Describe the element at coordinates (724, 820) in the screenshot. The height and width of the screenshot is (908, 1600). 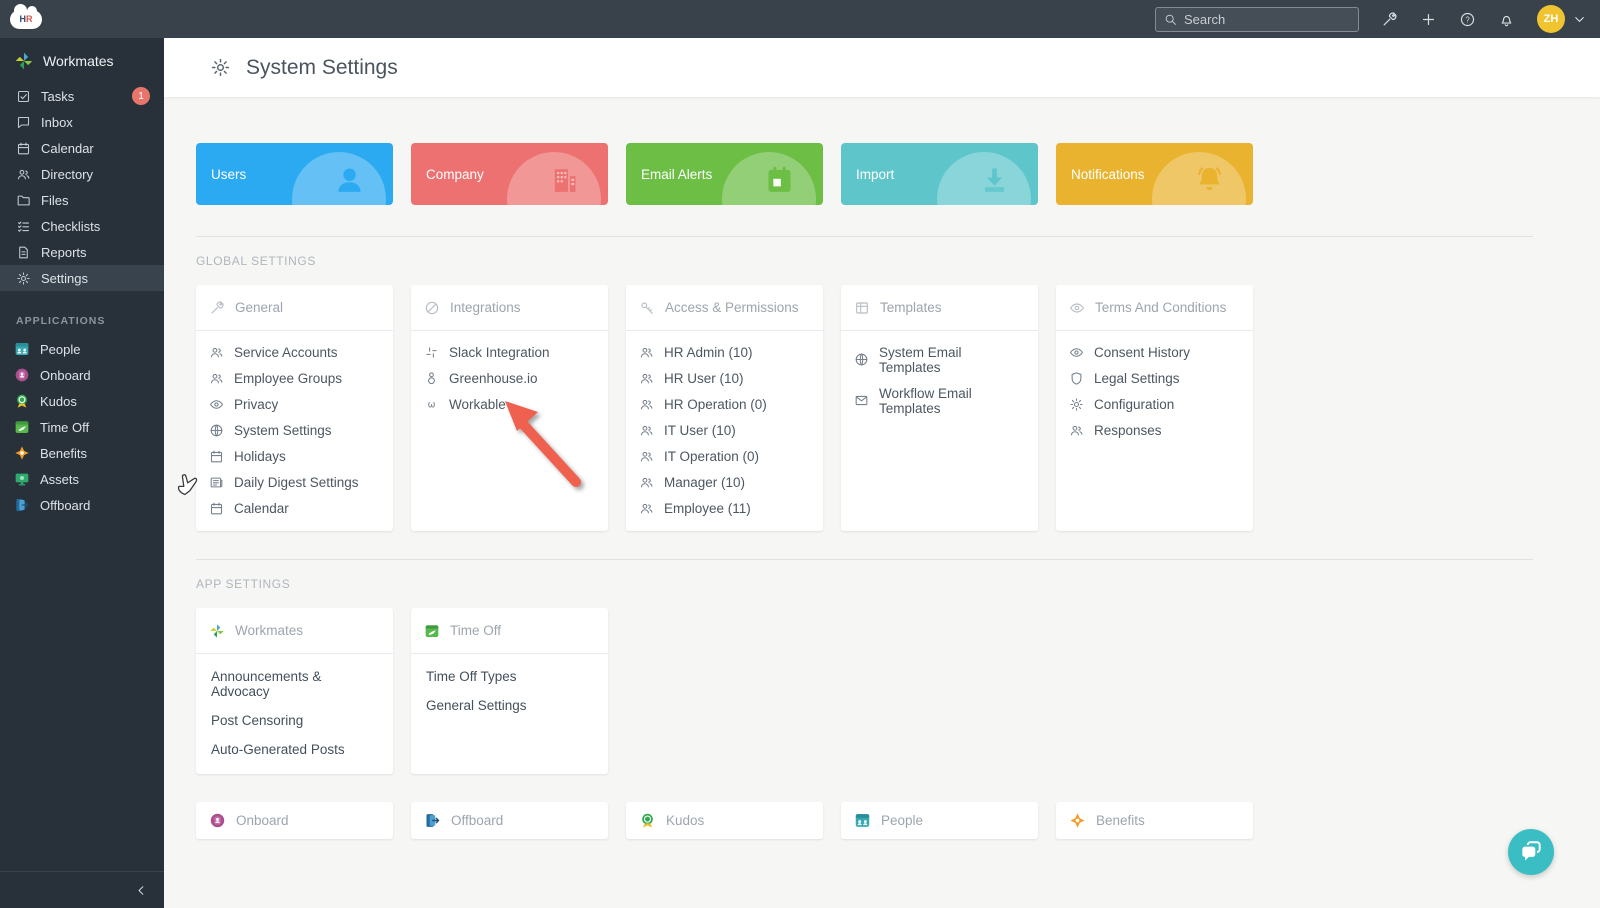
I see `kudos-link-card: Kudos` at that location.